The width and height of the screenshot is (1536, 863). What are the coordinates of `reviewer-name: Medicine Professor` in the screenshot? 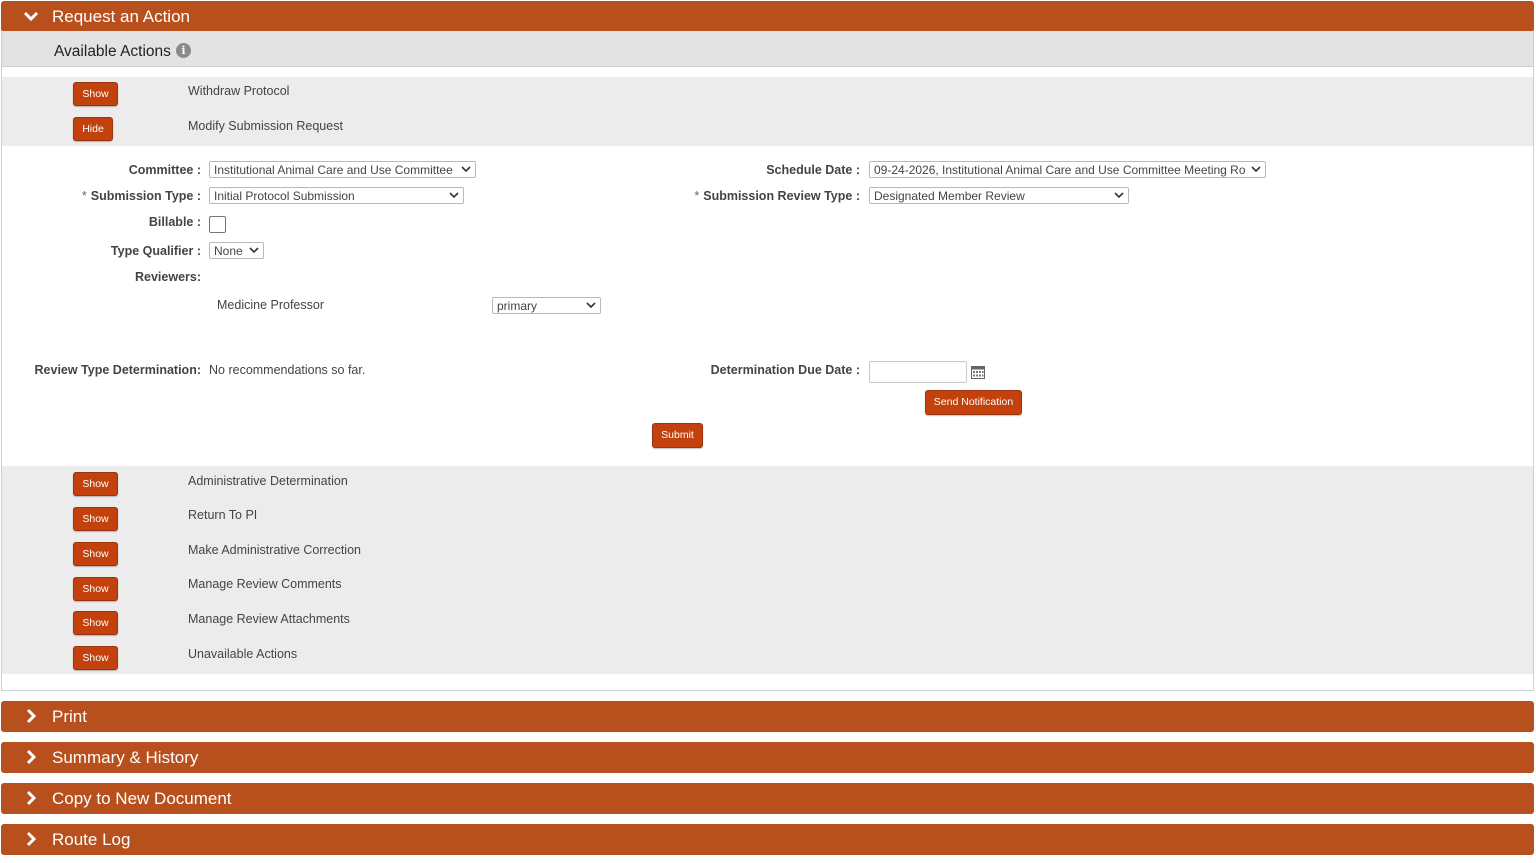 It's located at (270, 305).